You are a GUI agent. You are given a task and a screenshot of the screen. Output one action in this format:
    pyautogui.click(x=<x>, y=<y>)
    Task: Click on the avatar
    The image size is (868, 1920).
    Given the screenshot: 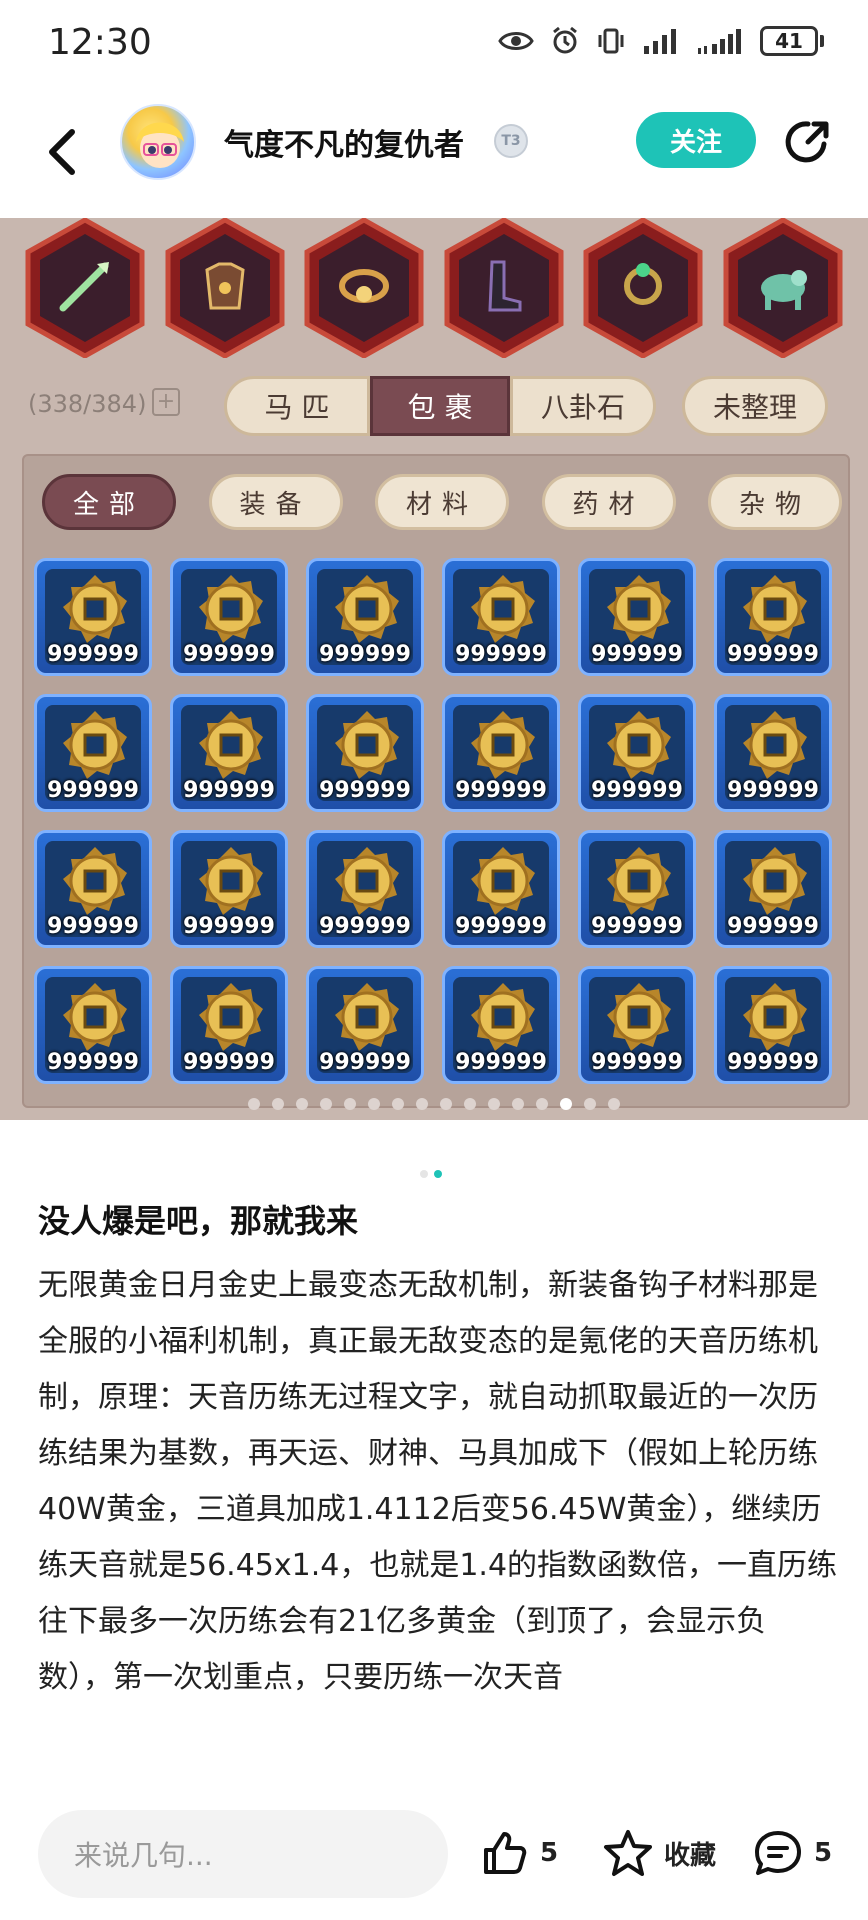 What is the action you would take?
    pyautogui.click(x=158, y=142)
    